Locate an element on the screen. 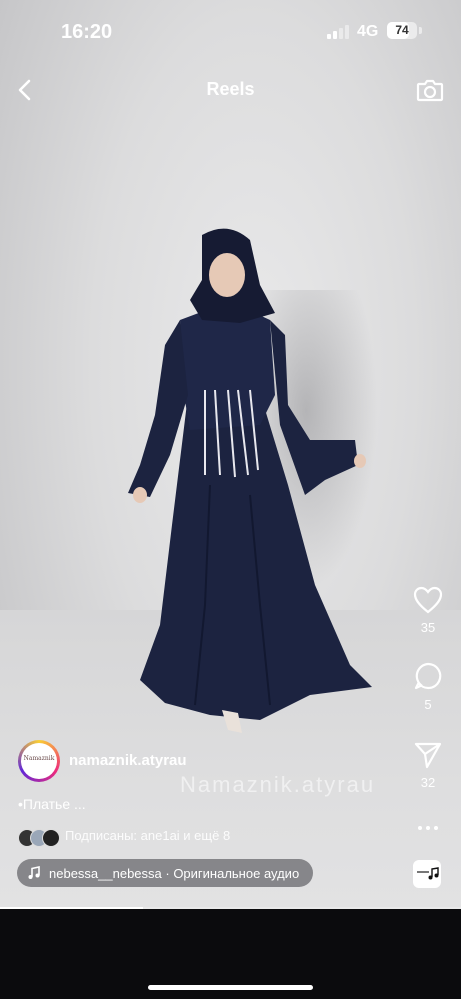 Image resolution: width=461 pixels, height=999 pixels. battery-level: 74 is located at coordinates (402, 30).